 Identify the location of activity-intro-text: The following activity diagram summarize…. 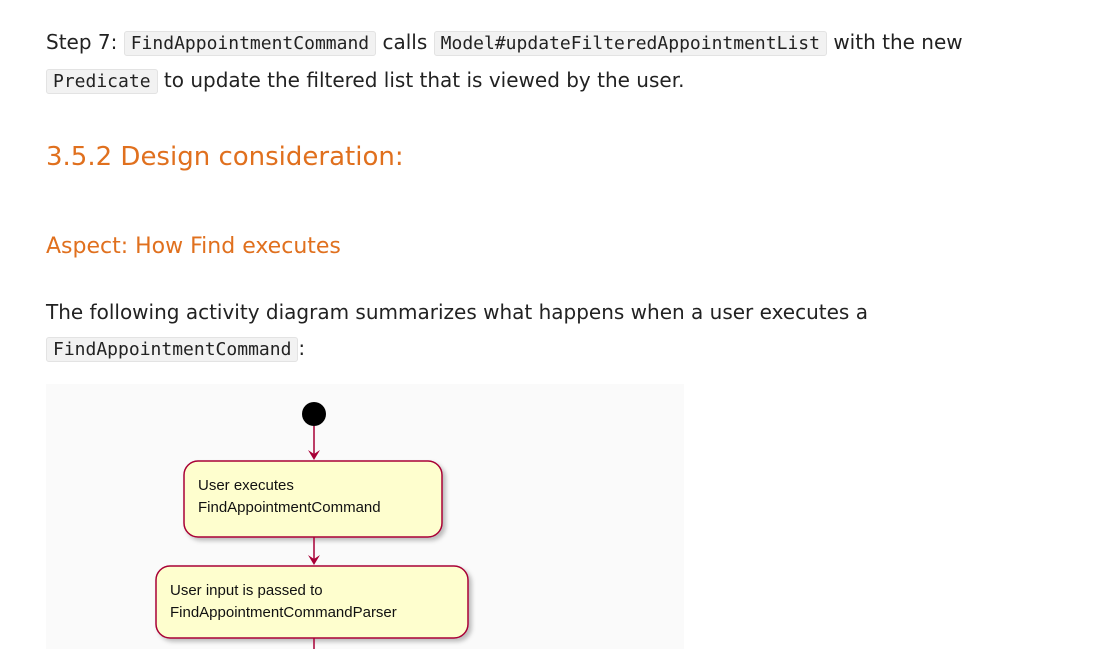
(457, 312).